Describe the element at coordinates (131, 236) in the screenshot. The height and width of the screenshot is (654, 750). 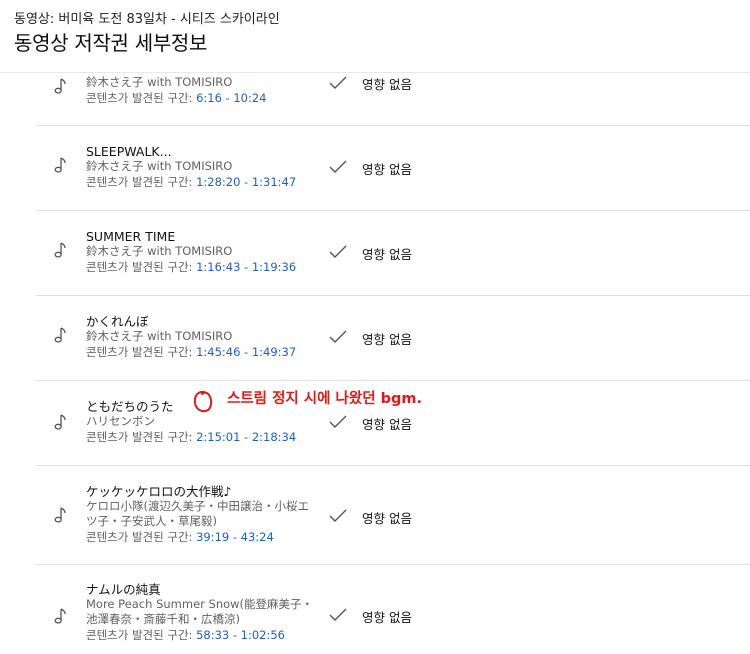
I see `claim-song-title: SUMMER TIME` at that location.